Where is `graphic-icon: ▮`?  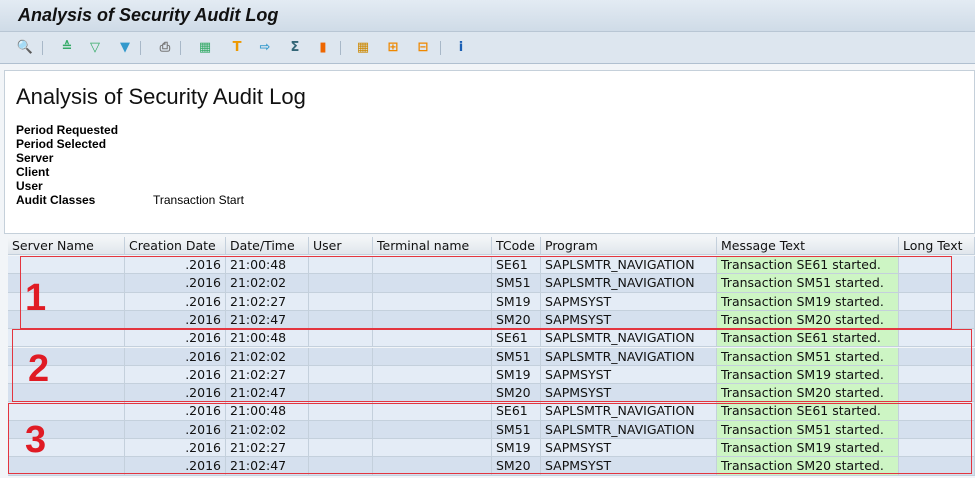 graphic-icon: ▮ is located at coordinates (323, 47).